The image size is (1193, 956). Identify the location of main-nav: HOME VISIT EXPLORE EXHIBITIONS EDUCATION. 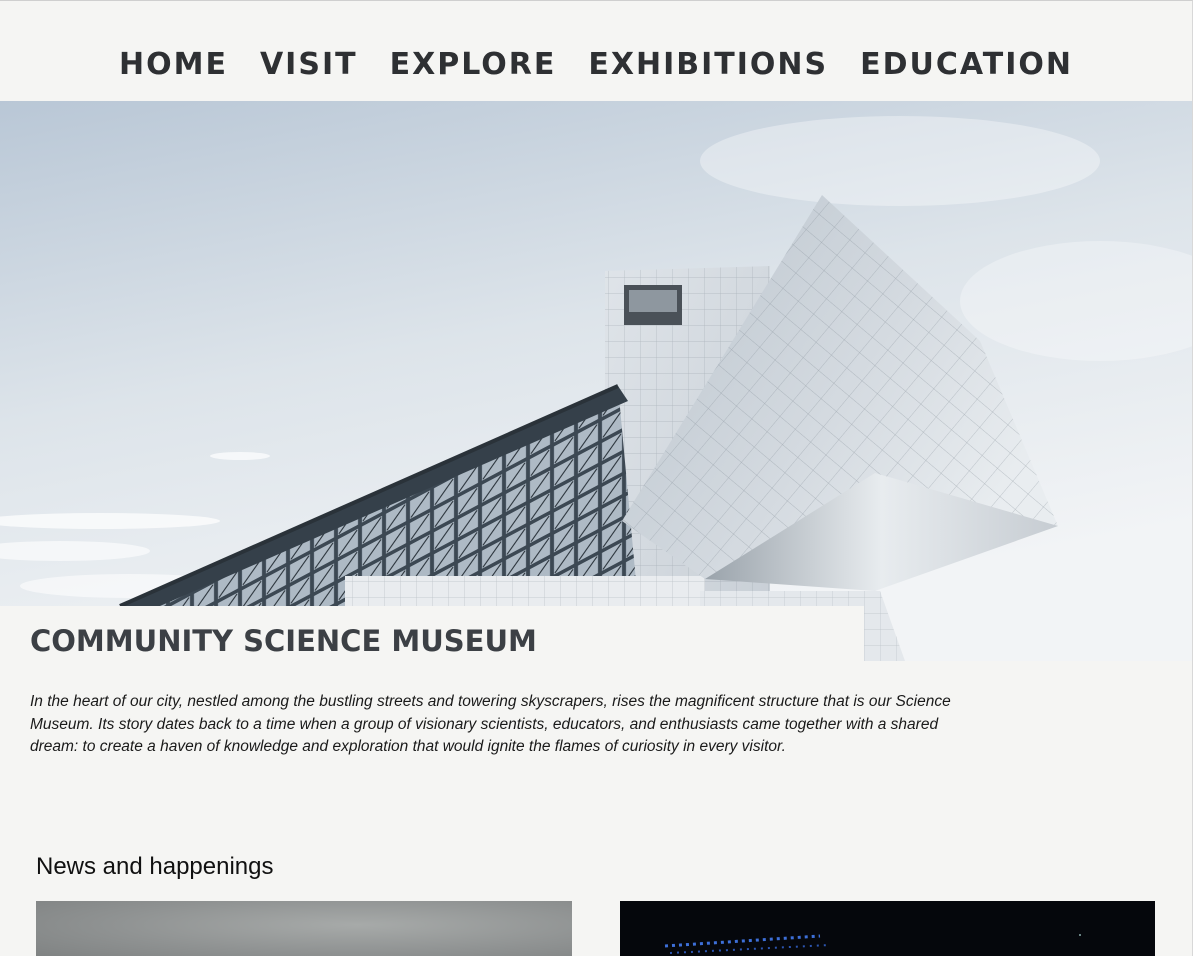
(596, 51).